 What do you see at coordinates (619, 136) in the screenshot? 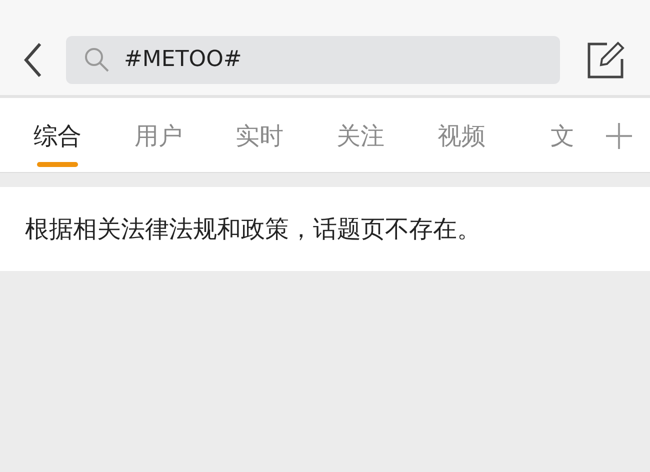
I see `plus-icon` at bounding box center [619, 136].